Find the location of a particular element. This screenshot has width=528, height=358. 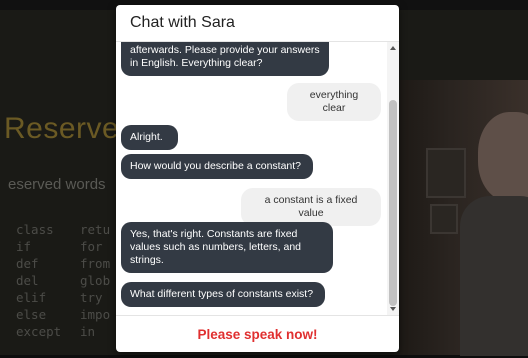

chat-header: Chat with Sara is located at coordinates (257, 23).